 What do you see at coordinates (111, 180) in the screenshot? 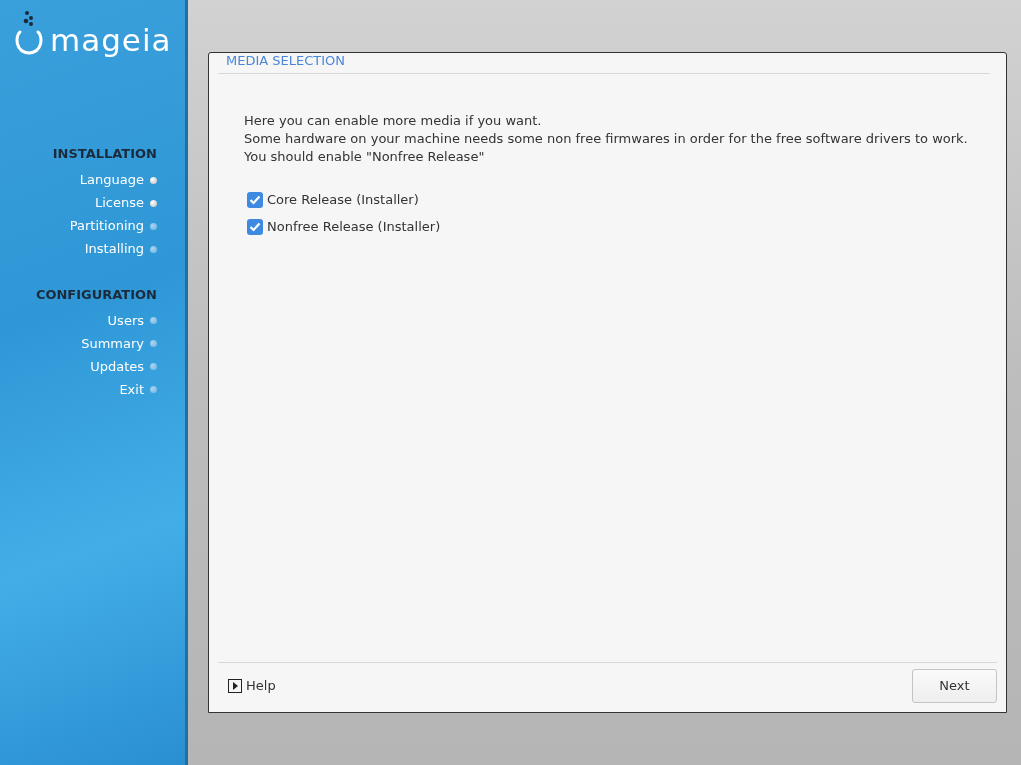
I see `step-label: Language` at bounding box center [111, 180].